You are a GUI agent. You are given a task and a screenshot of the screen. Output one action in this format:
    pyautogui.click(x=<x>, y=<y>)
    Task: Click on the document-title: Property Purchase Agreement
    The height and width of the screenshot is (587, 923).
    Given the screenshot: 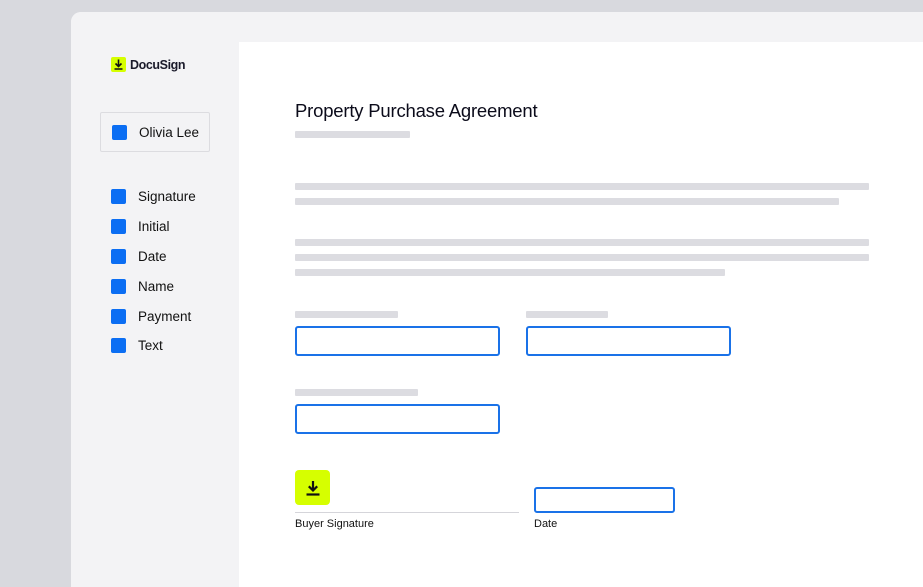 What is the action you would take?
    pyautogui.click(x=416, y=110)
    